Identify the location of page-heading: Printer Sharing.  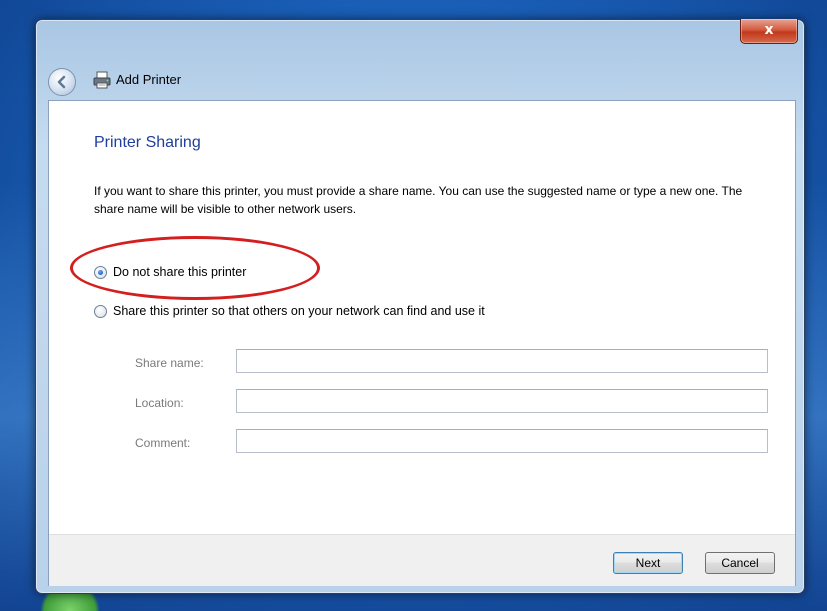
(147, 142).